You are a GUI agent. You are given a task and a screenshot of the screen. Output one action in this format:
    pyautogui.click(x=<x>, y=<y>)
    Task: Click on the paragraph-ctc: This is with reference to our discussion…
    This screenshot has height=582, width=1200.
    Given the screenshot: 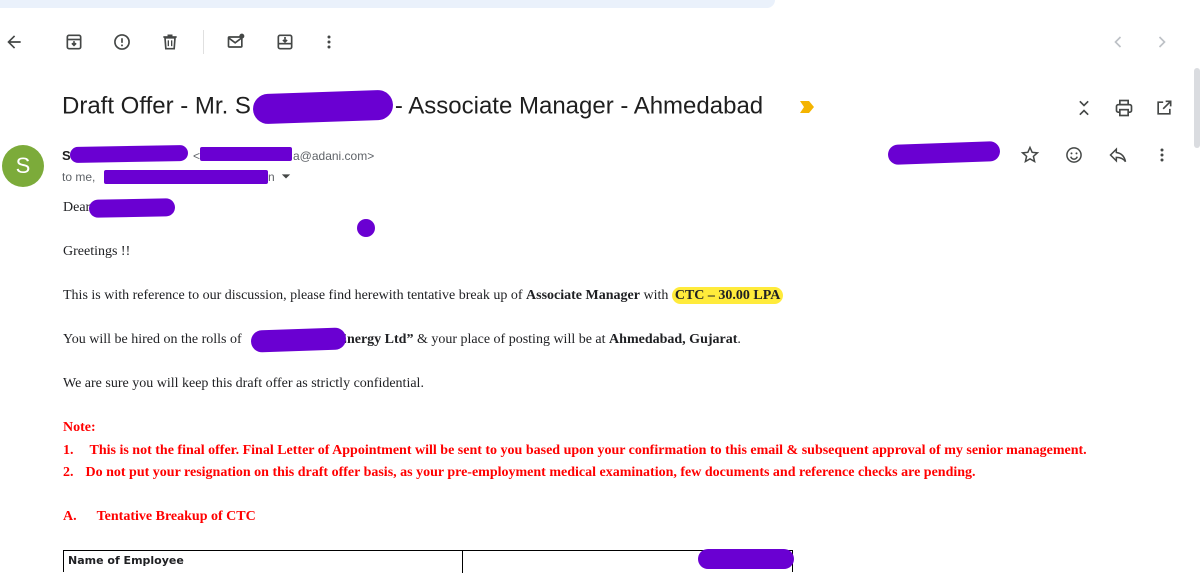 What is the action you would take?
    pyautogui.click(x=423, y=295)
    